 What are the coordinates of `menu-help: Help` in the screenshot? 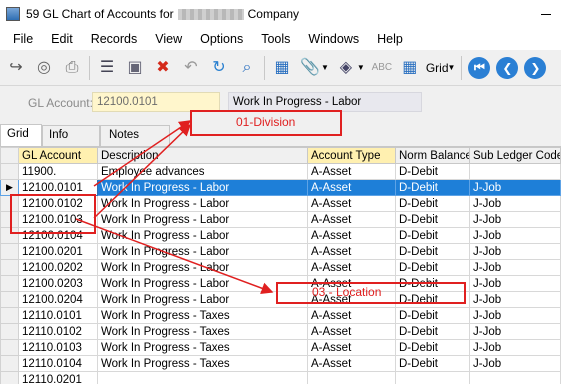 It's located at (390, 39).